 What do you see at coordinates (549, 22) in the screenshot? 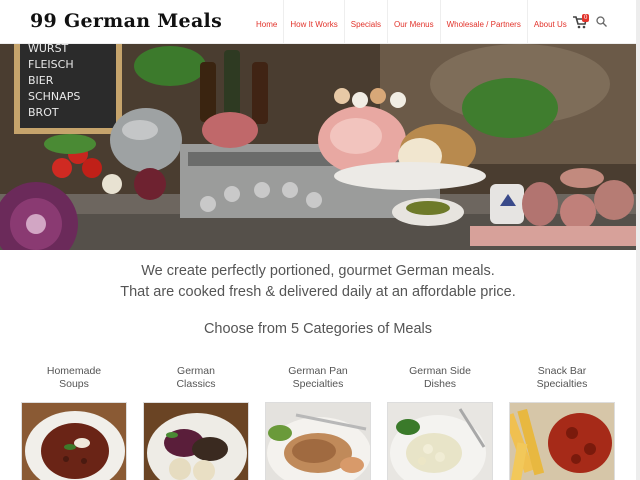
I see `nav-about-us: About Us` at bounding box center [549, 22].